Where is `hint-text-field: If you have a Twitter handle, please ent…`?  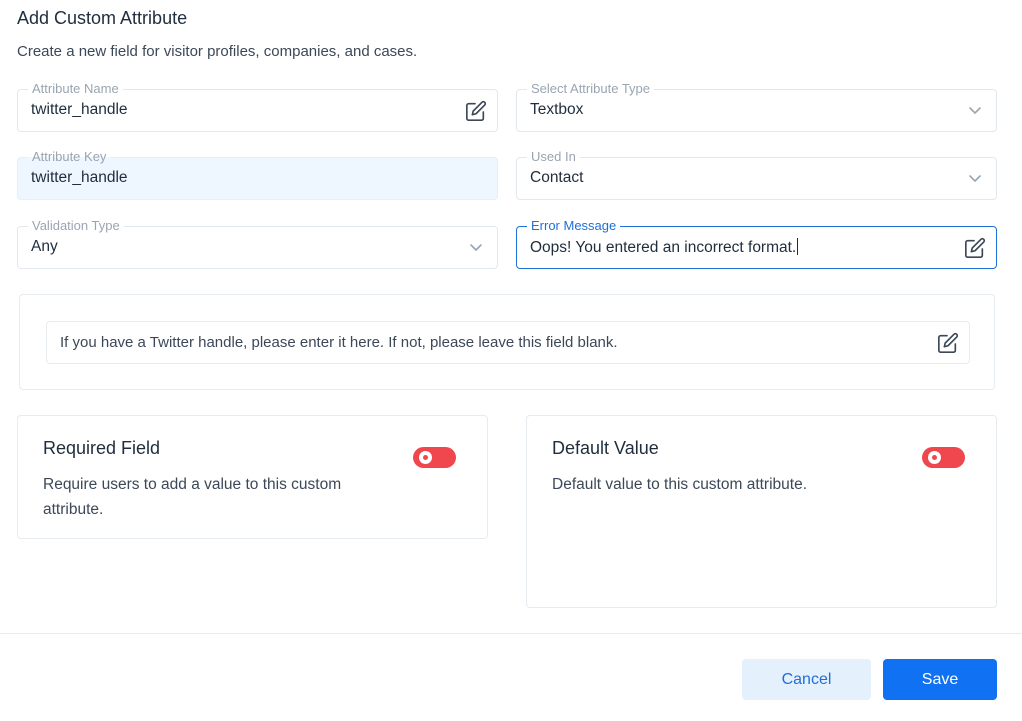
hint-text-field: If you have a Twitter handle, please ent… is located at coordinates (508, 342).